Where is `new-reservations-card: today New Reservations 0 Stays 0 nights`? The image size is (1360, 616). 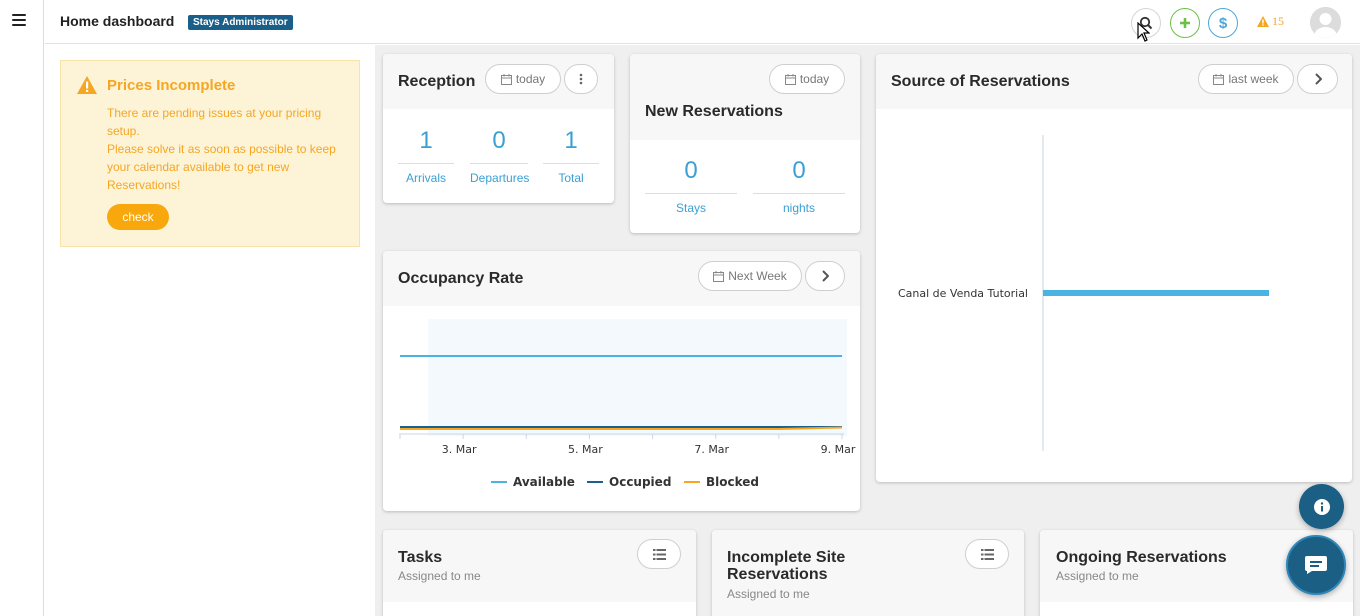
new-reservations-card: today New Reservations 0 Stays 0 nights is located at coordinates (745, 143).